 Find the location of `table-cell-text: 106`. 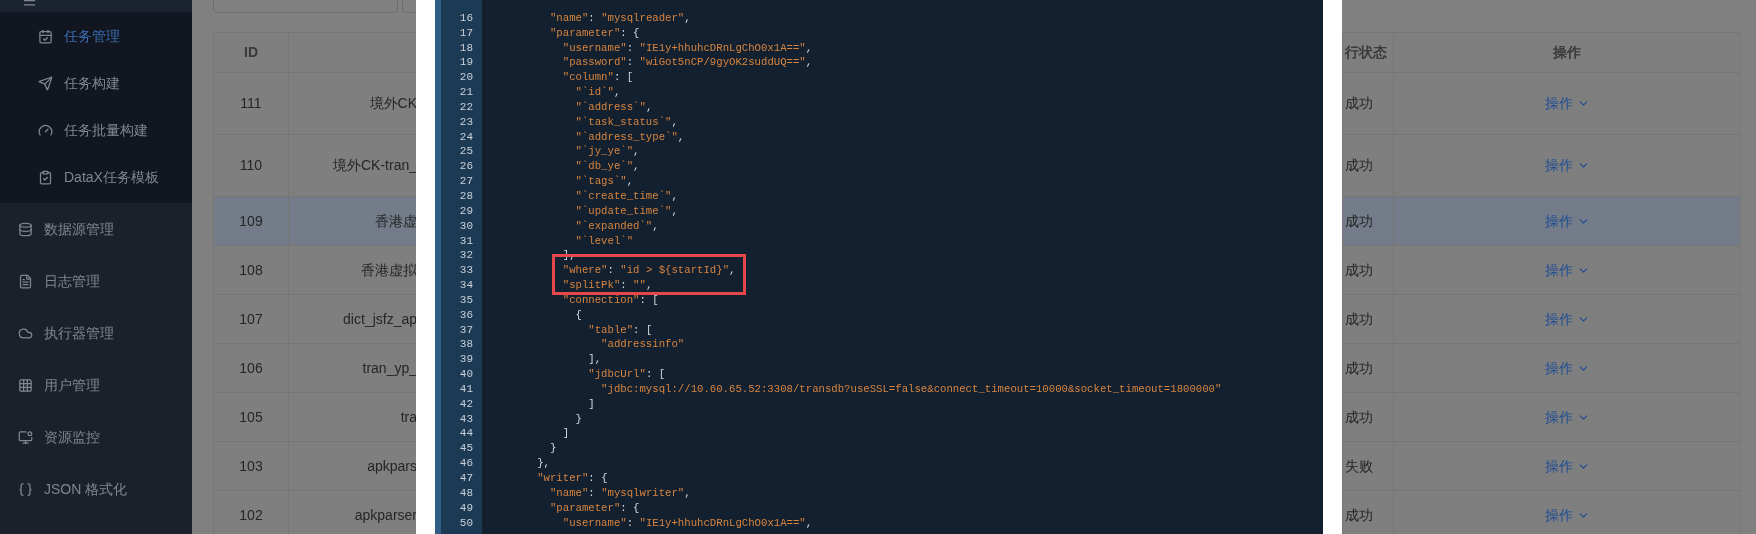

table-cell-text: 106 is located at coordinates (251, 368).